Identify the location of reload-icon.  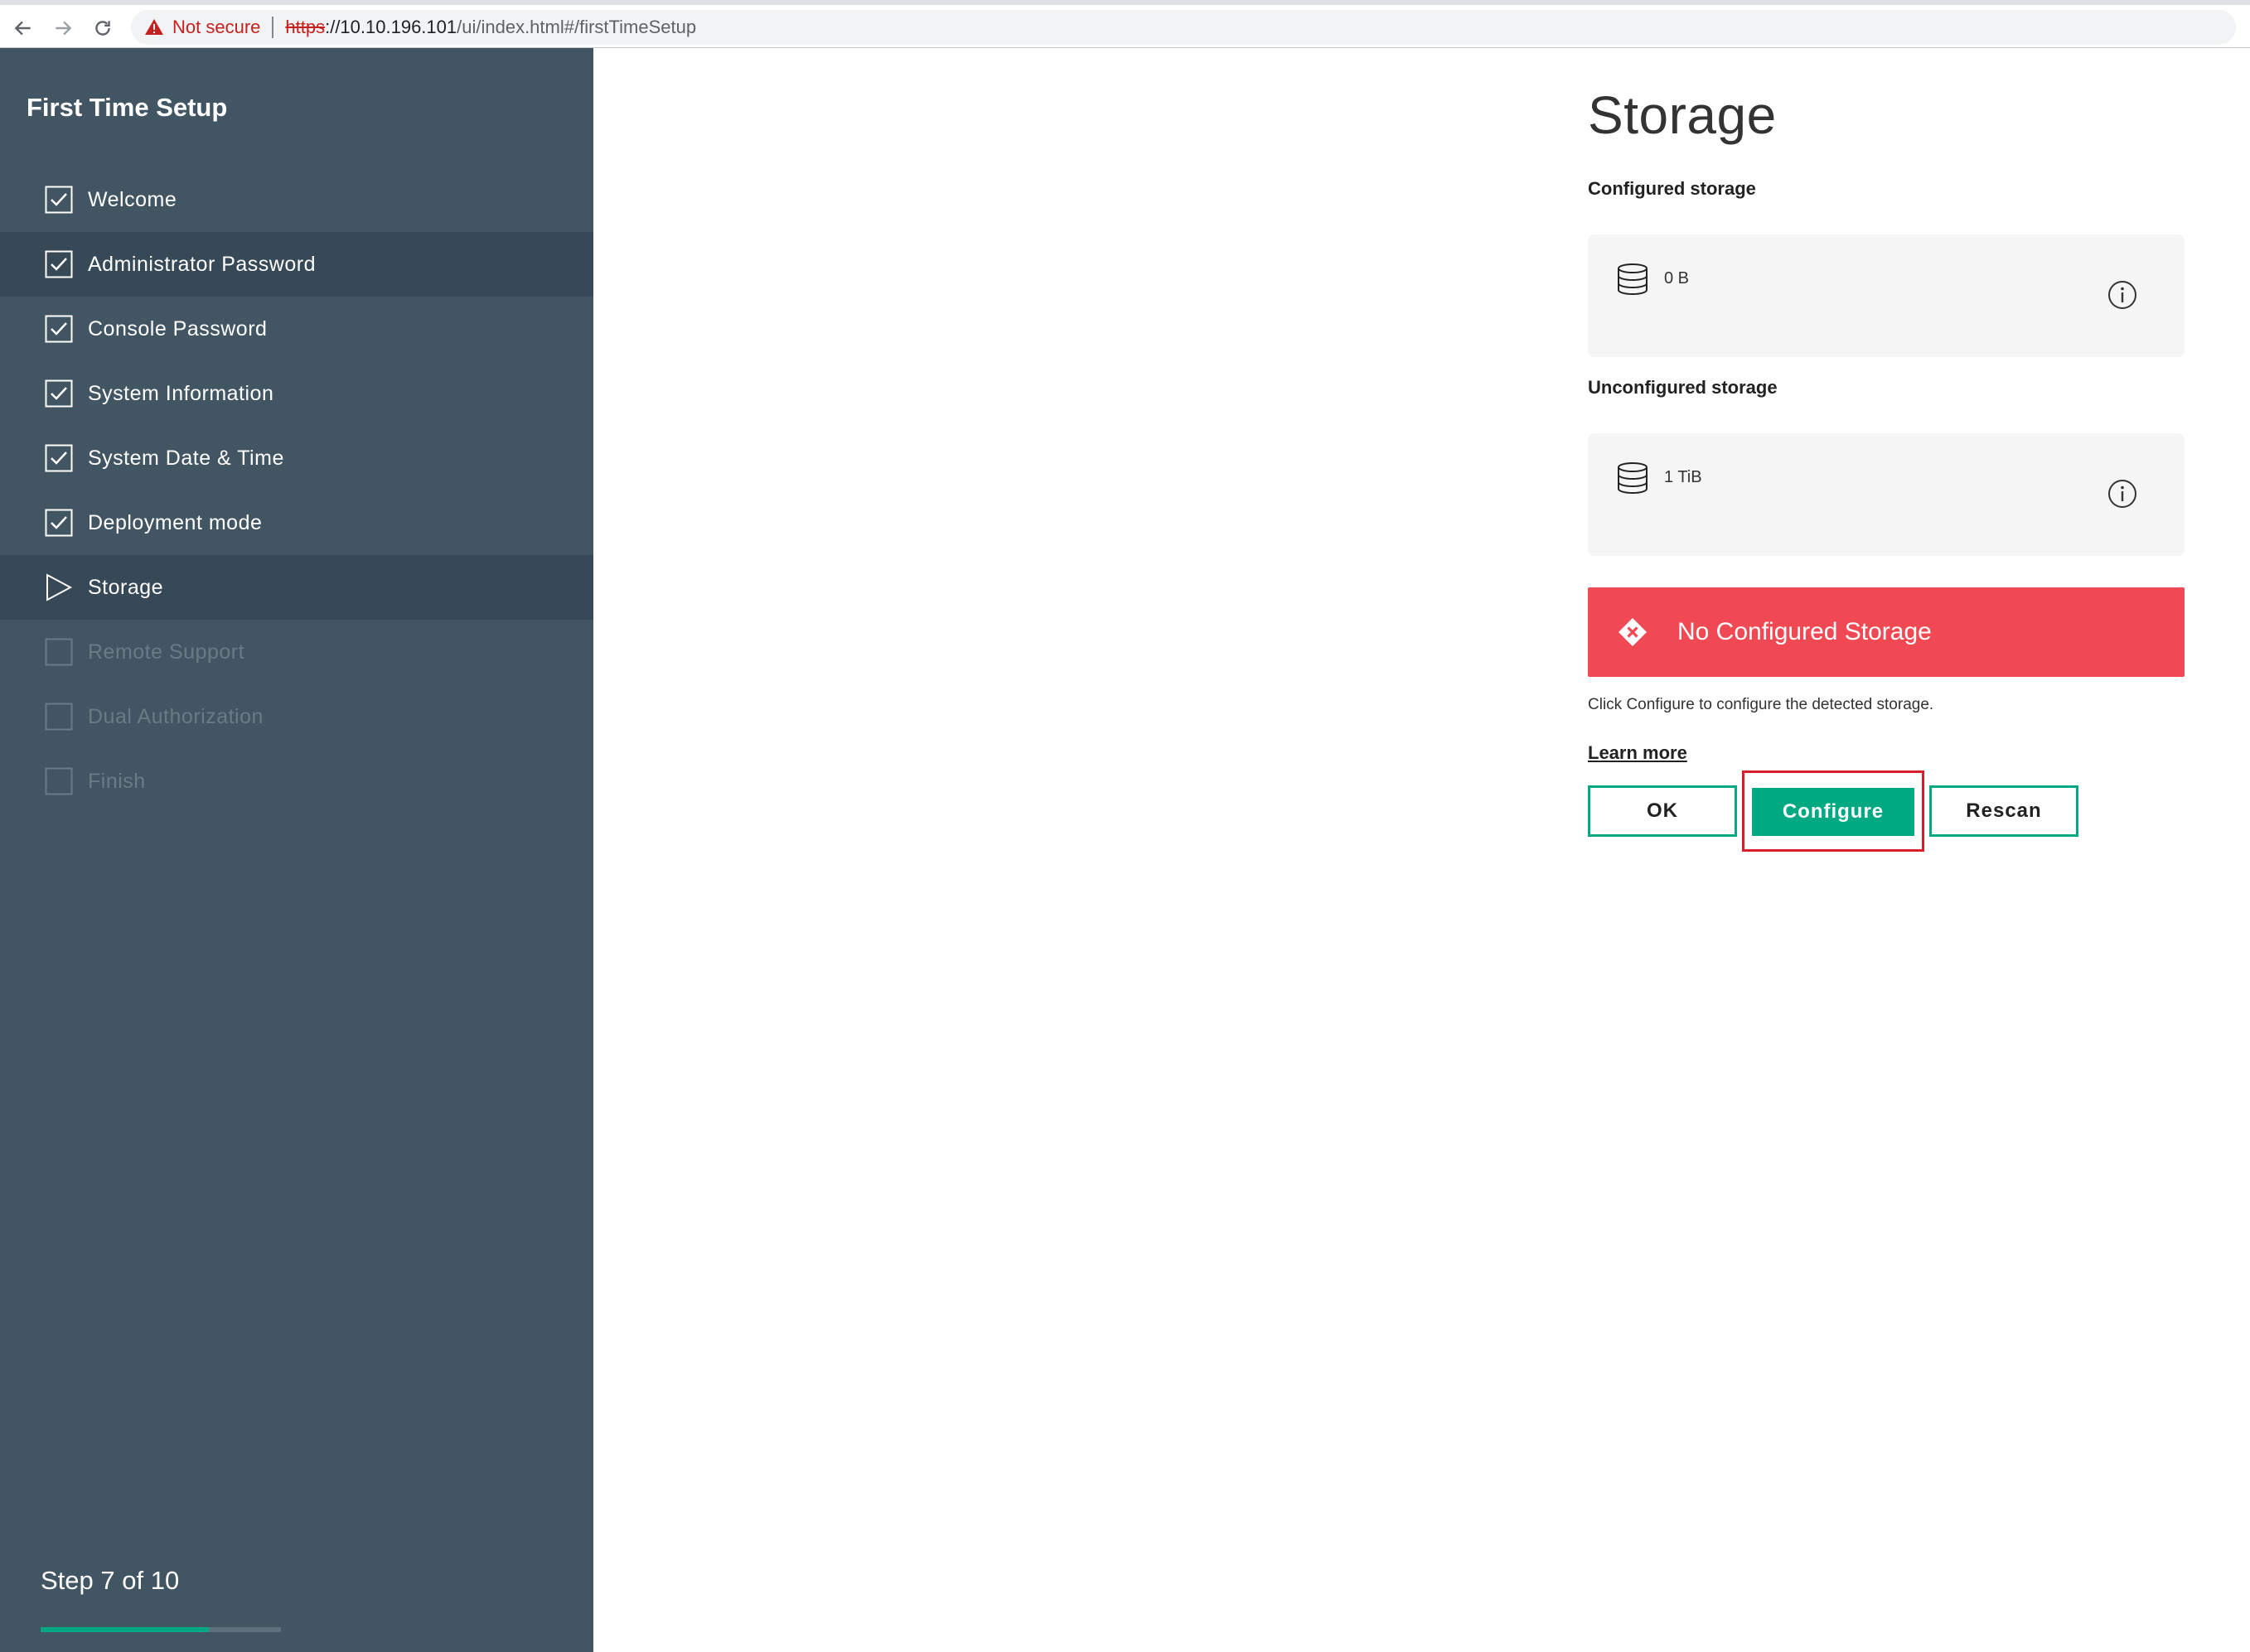
(103, 28).